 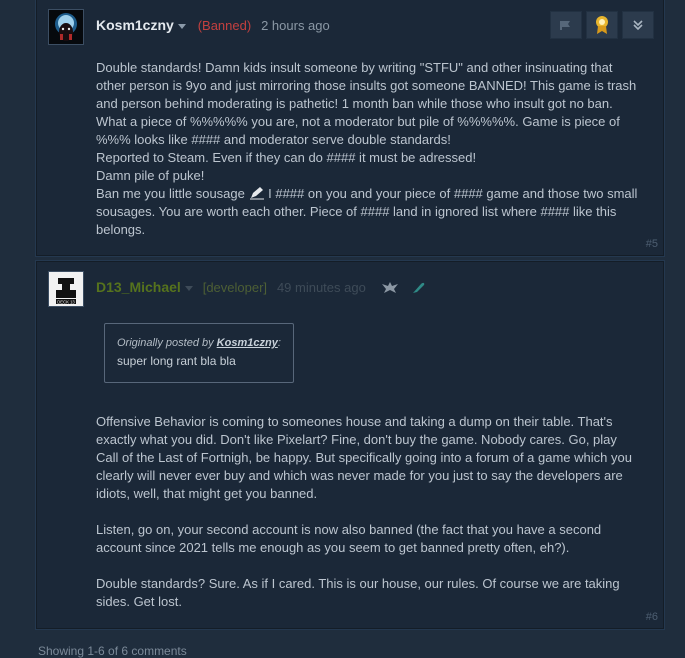 I want to click on pen-icon, so click(x=256, y=193).